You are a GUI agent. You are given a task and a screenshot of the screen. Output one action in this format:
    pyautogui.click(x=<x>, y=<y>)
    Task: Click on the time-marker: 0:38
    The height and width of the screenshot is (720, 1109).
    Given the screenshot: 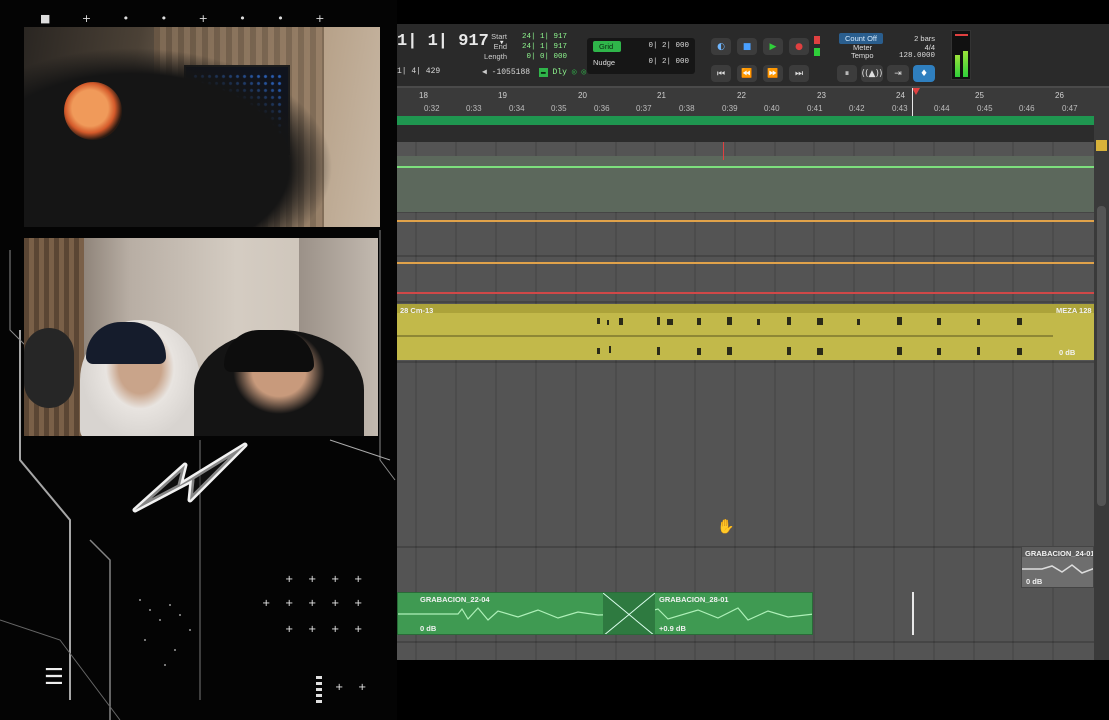 What is the action you would take?
    pyautogui.click(x=687, y=108)
    